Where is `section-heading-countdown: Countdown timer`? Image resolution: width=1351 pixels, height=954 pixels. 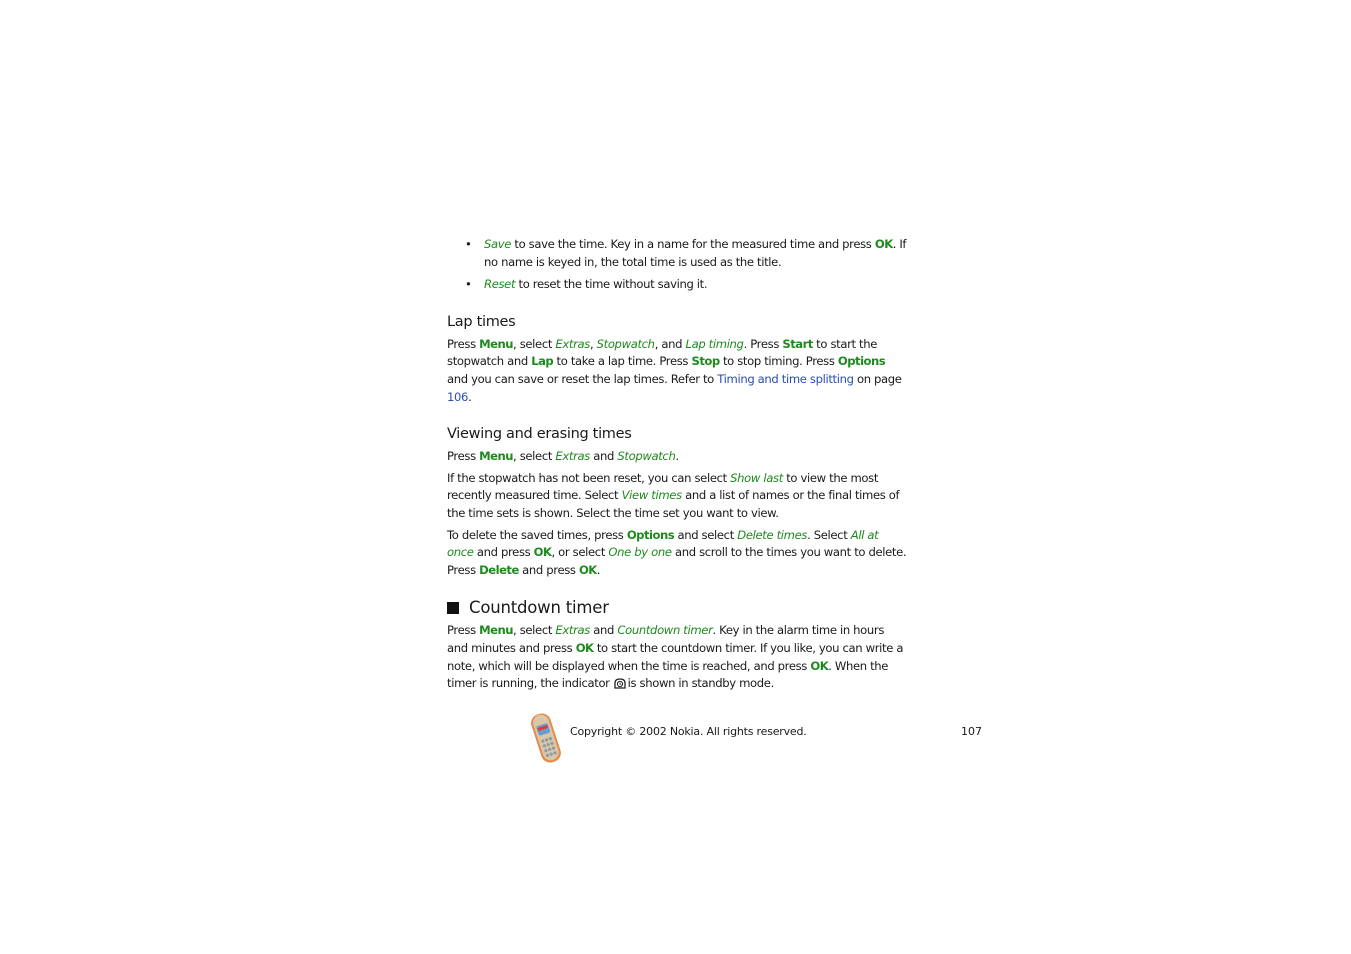 section-heading-countdown: Countdown timer is located at coordinates (677, 608).